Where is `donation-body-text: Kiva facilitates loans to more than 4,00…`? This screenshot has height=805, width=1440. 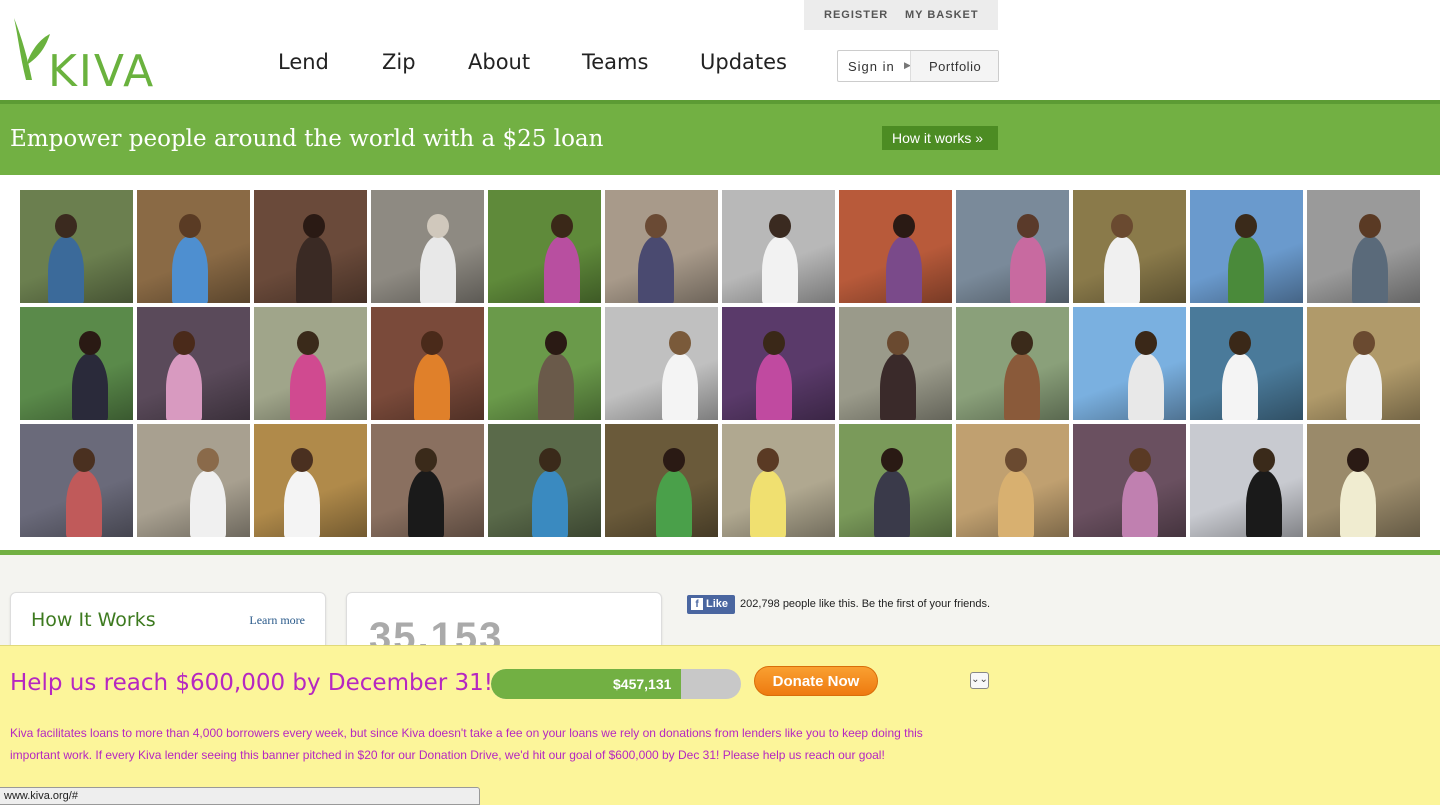
donation-body-text: Kiva facilitates loans to more than 4,00… is located at coordinates (466, 744).